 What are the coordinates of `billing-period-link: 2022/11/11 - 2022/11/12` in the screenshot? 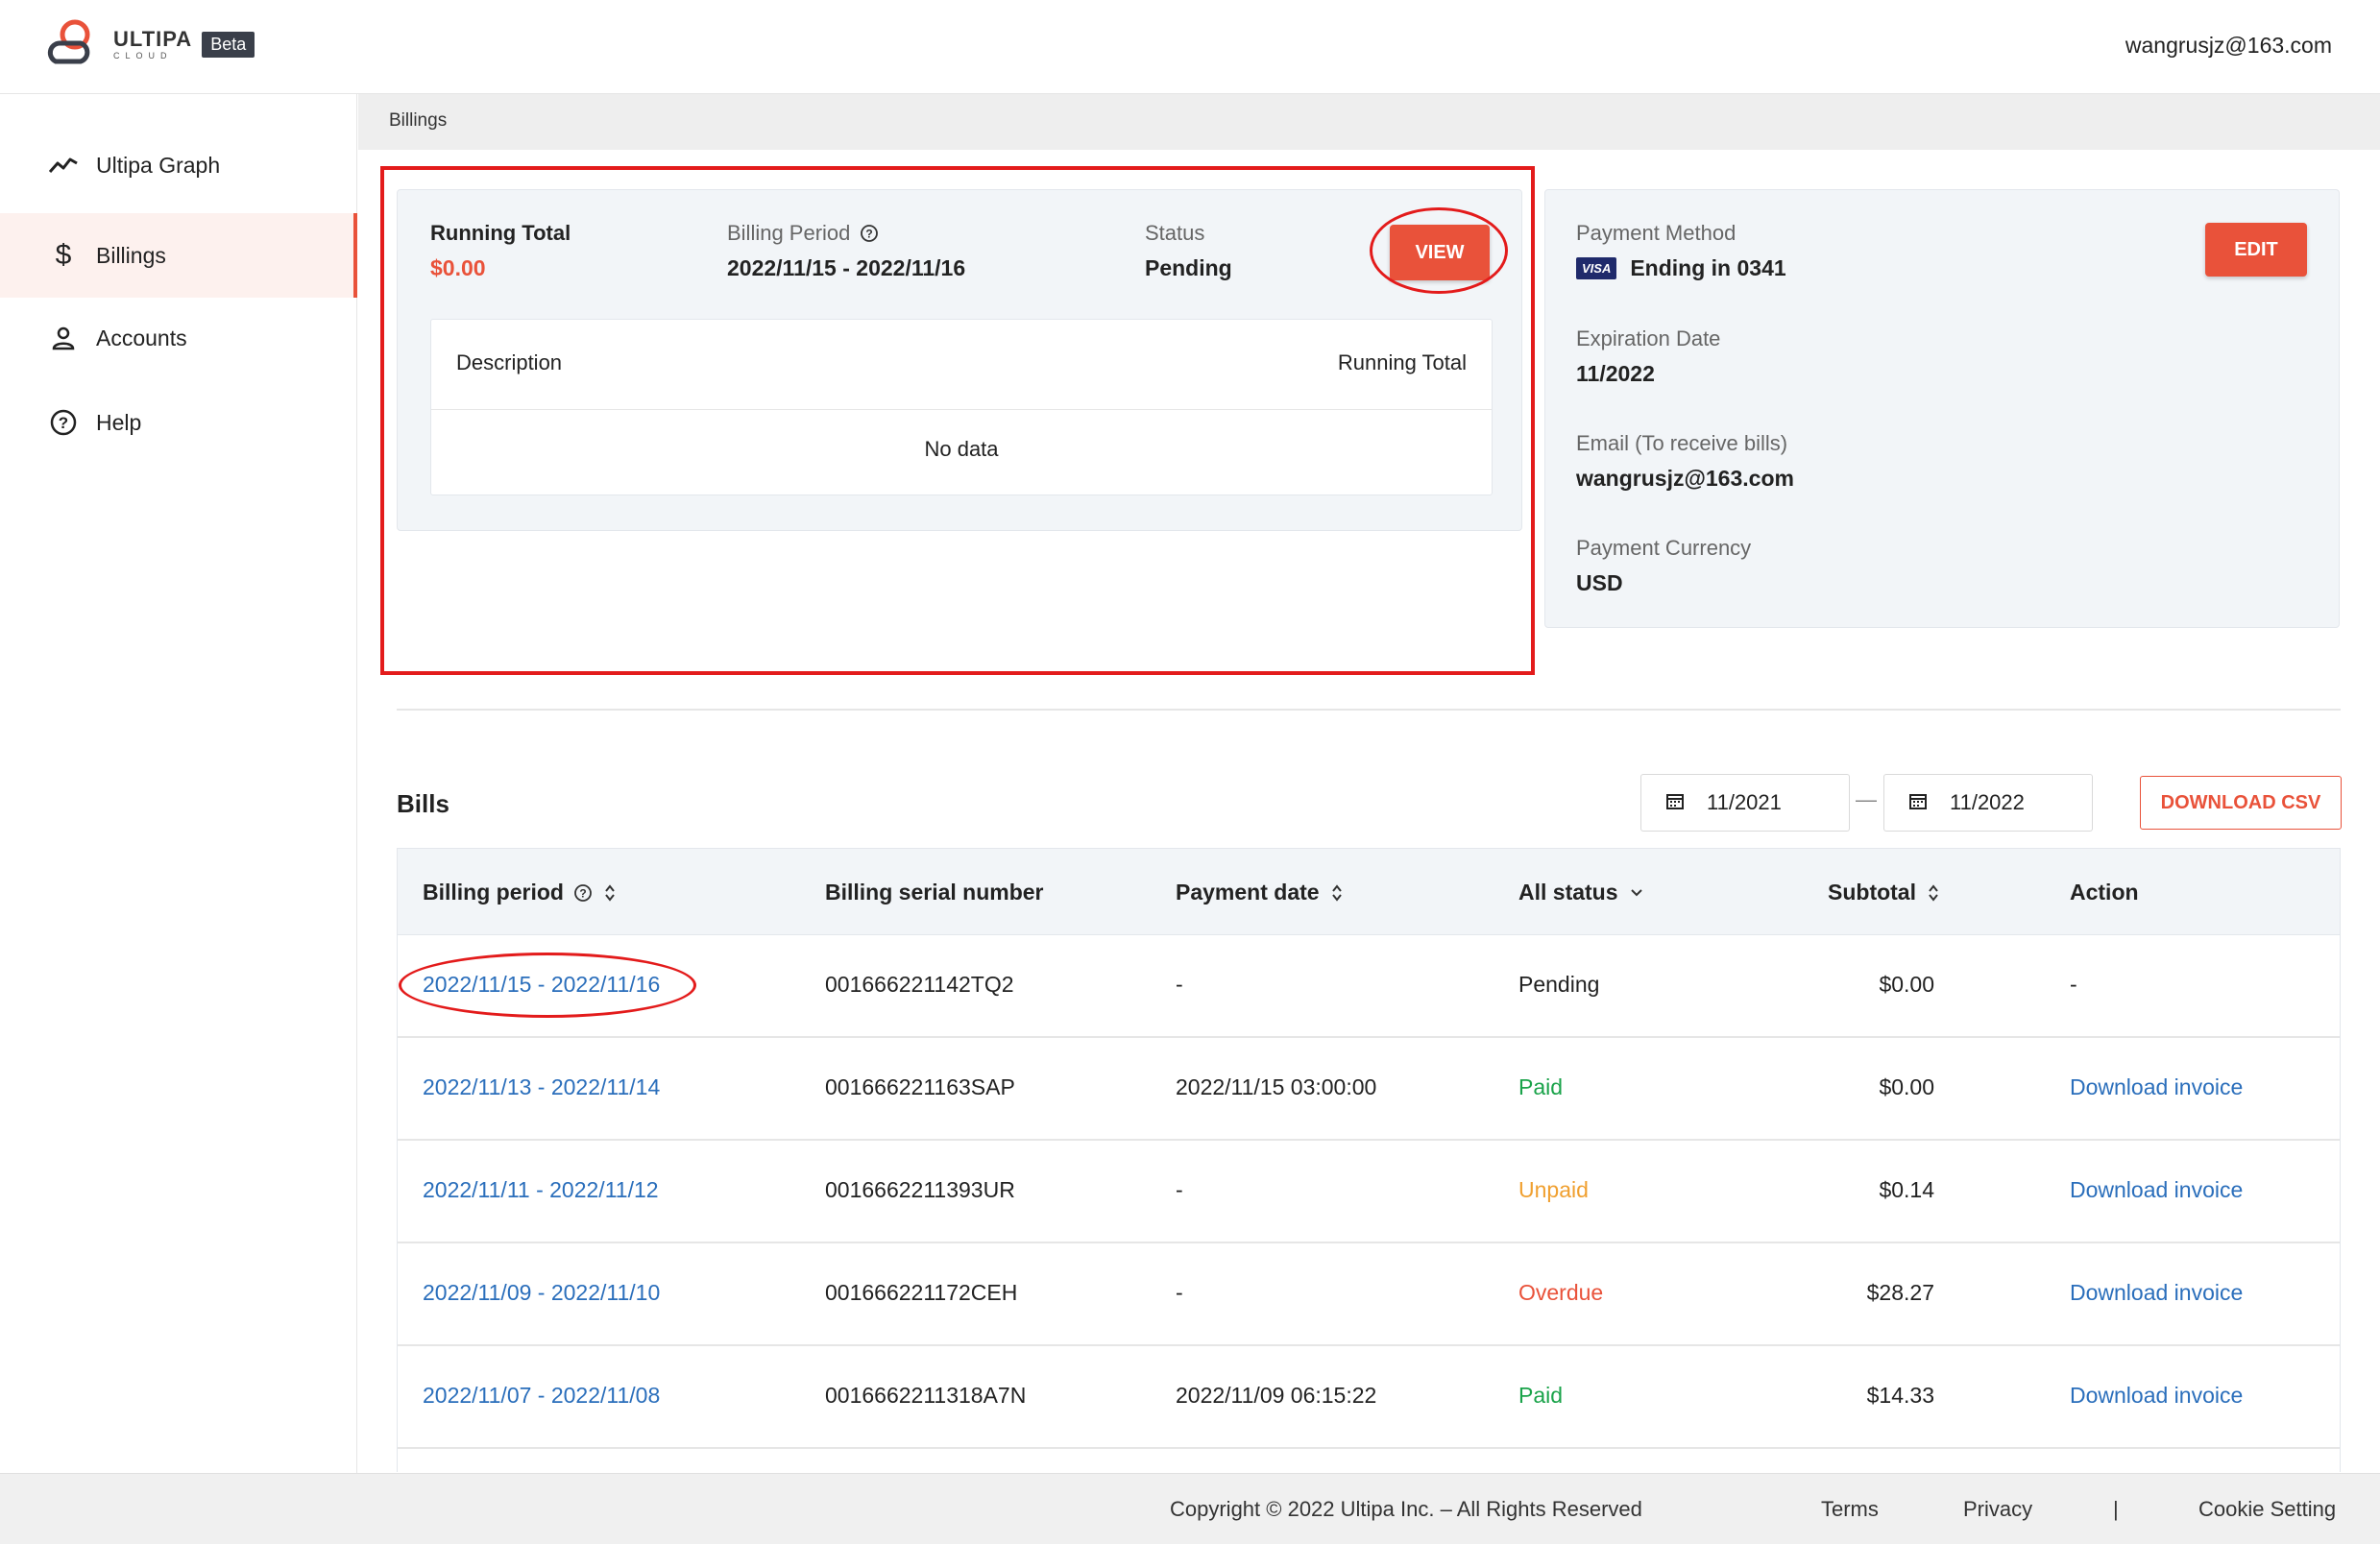 It's located at (541, 1190).